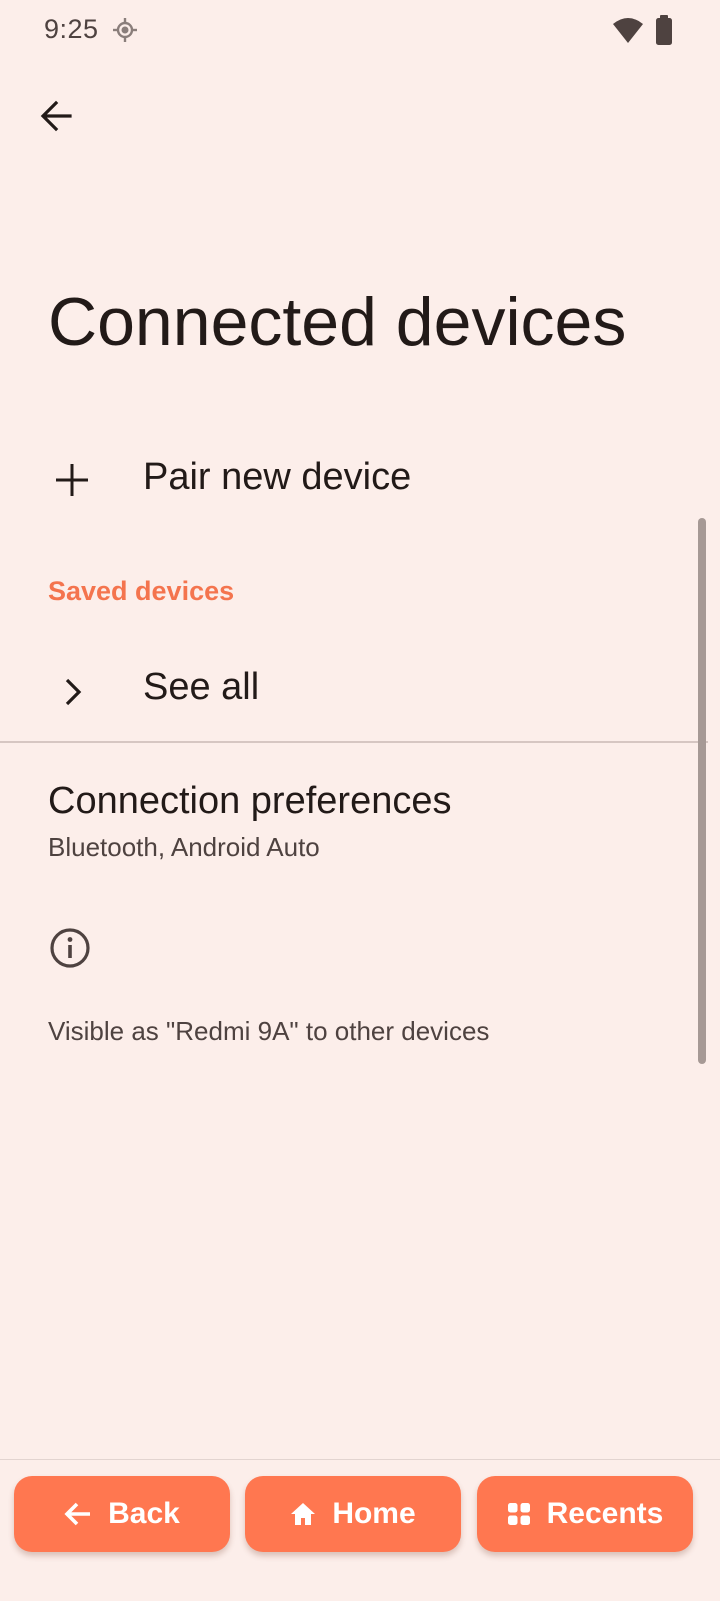 The image size is (720, 1601). I want to click on info-icon, so click(70, 948).